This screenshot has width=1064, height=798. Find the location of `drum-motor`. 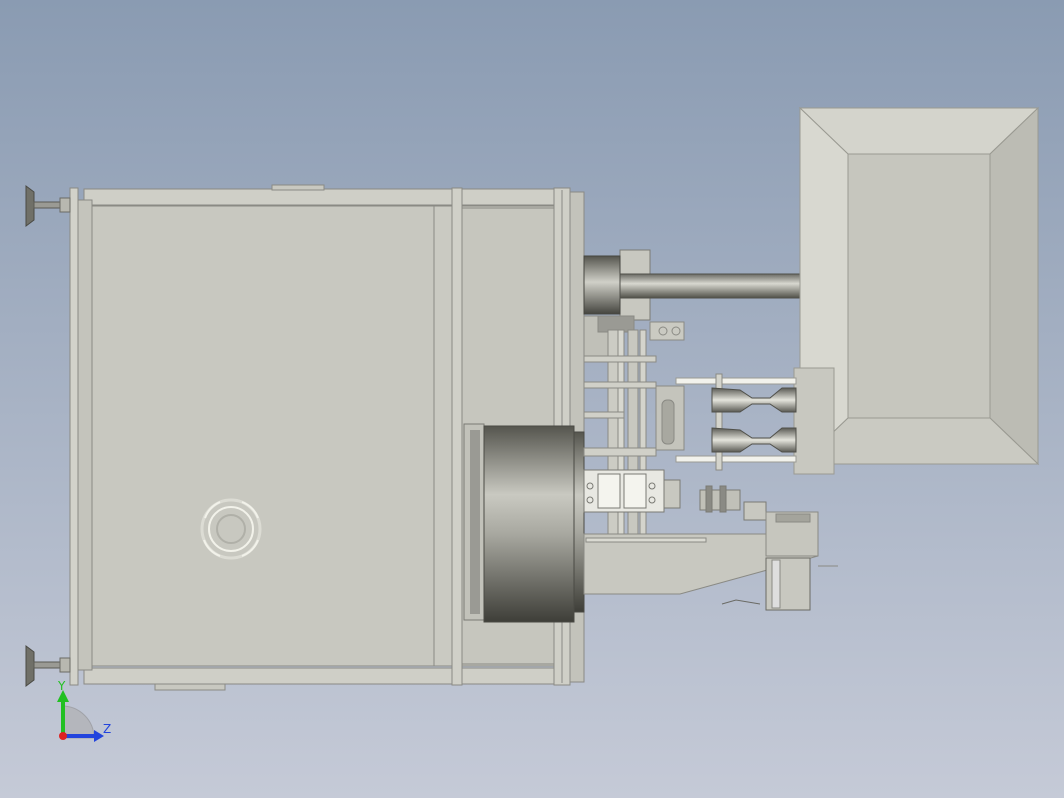

drum-motor is located at coordinates (524, 523).